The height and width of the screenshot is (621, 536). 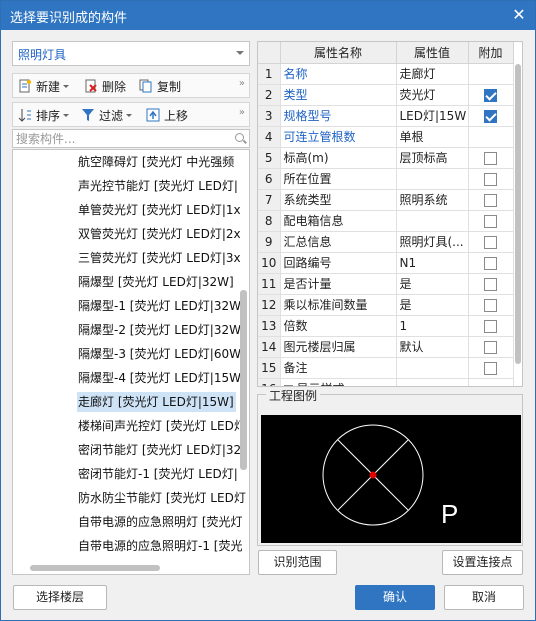 I want to click on filter-button: 过滤, so click(x=107, y=115).